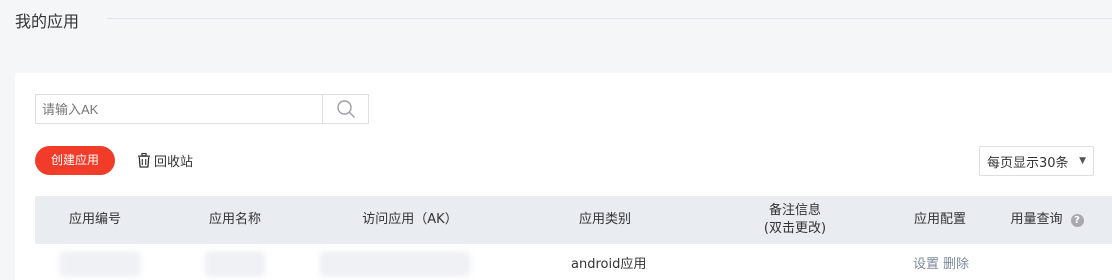 This screenshot has width=1112, height=280. Describe the element at coordinates (100, 264) in the screenshot. I see `redacted-app-id` at that location.